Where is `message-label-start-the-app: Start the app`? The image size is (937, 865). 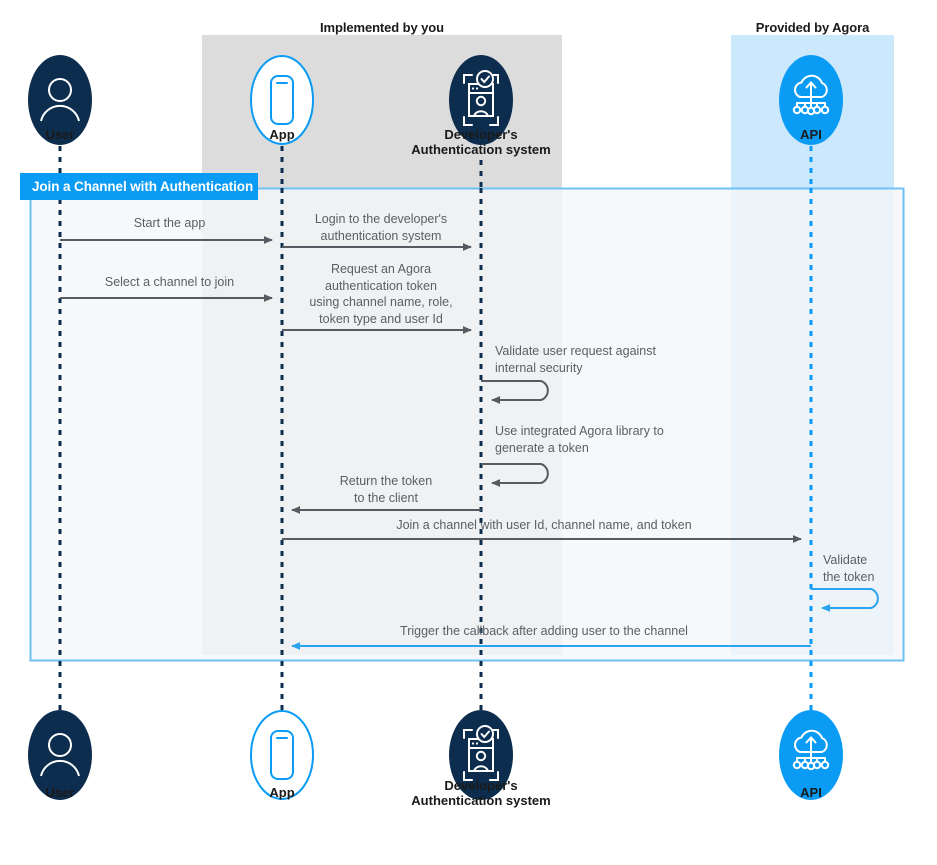 message-label-start-the-app: Start the app is located at coordinates (169, 223).